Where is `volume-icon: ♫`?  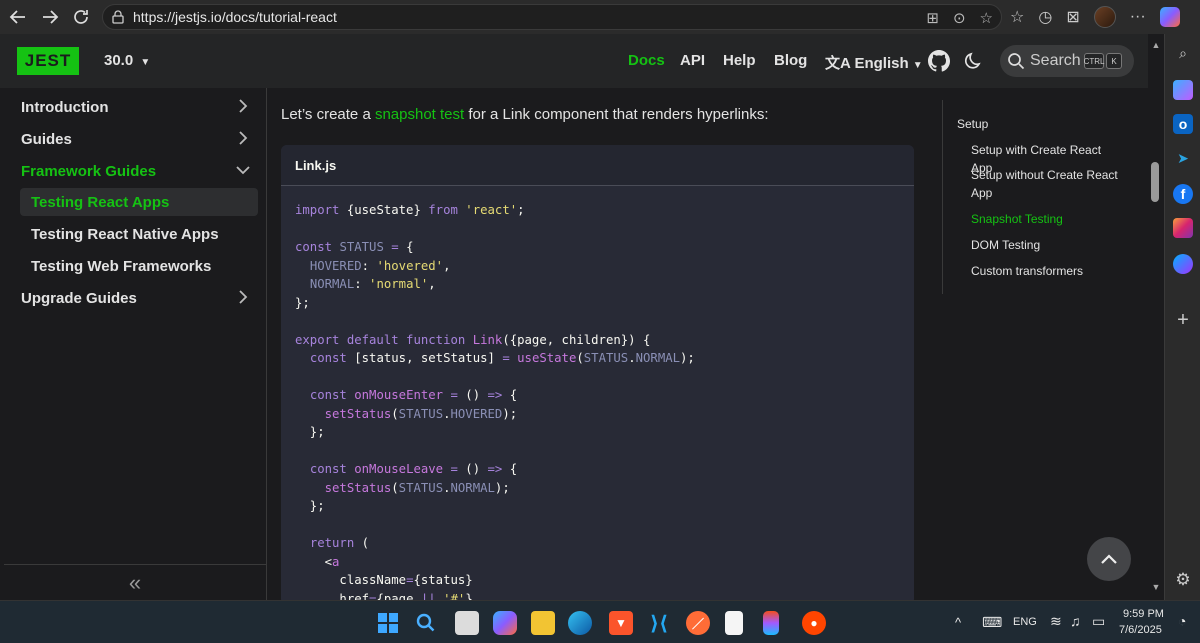
volume-icon: ♫ is located at coordinates (1075, 621).